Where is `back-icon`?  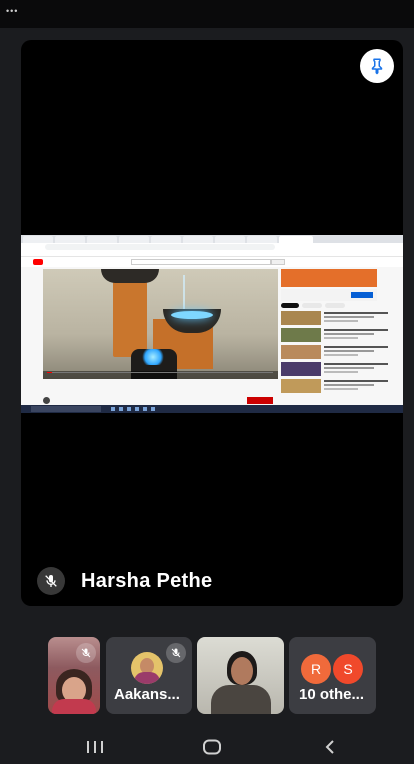 back-icon is located at coordinates (329, 747).